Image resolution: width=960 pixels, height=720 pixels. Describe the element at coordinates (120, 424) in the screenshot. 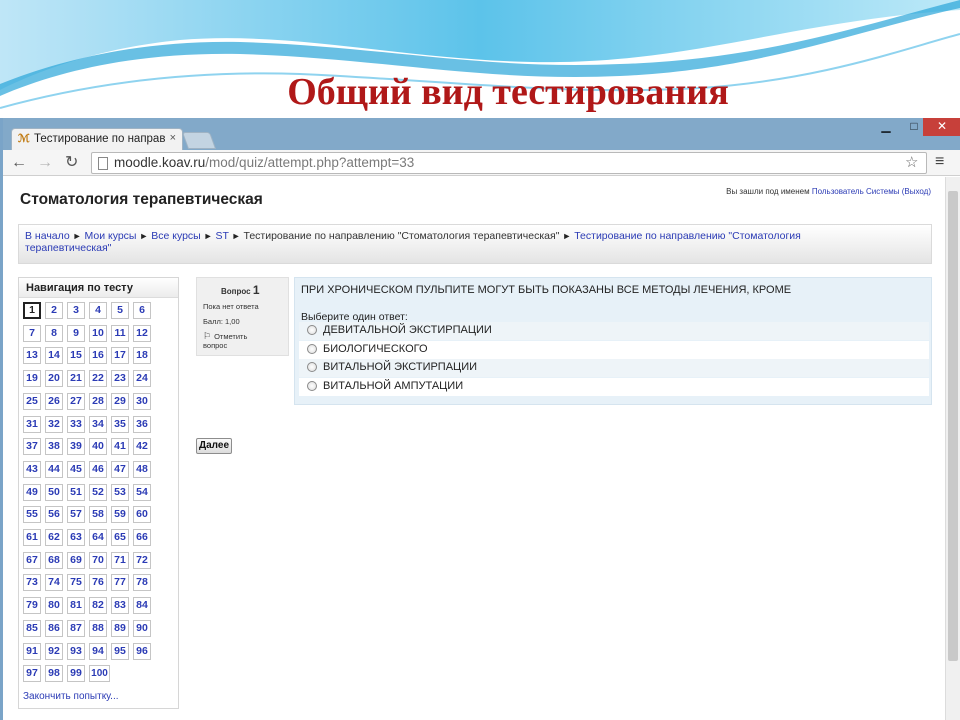

I see `question-nav-button: 35` at that location.